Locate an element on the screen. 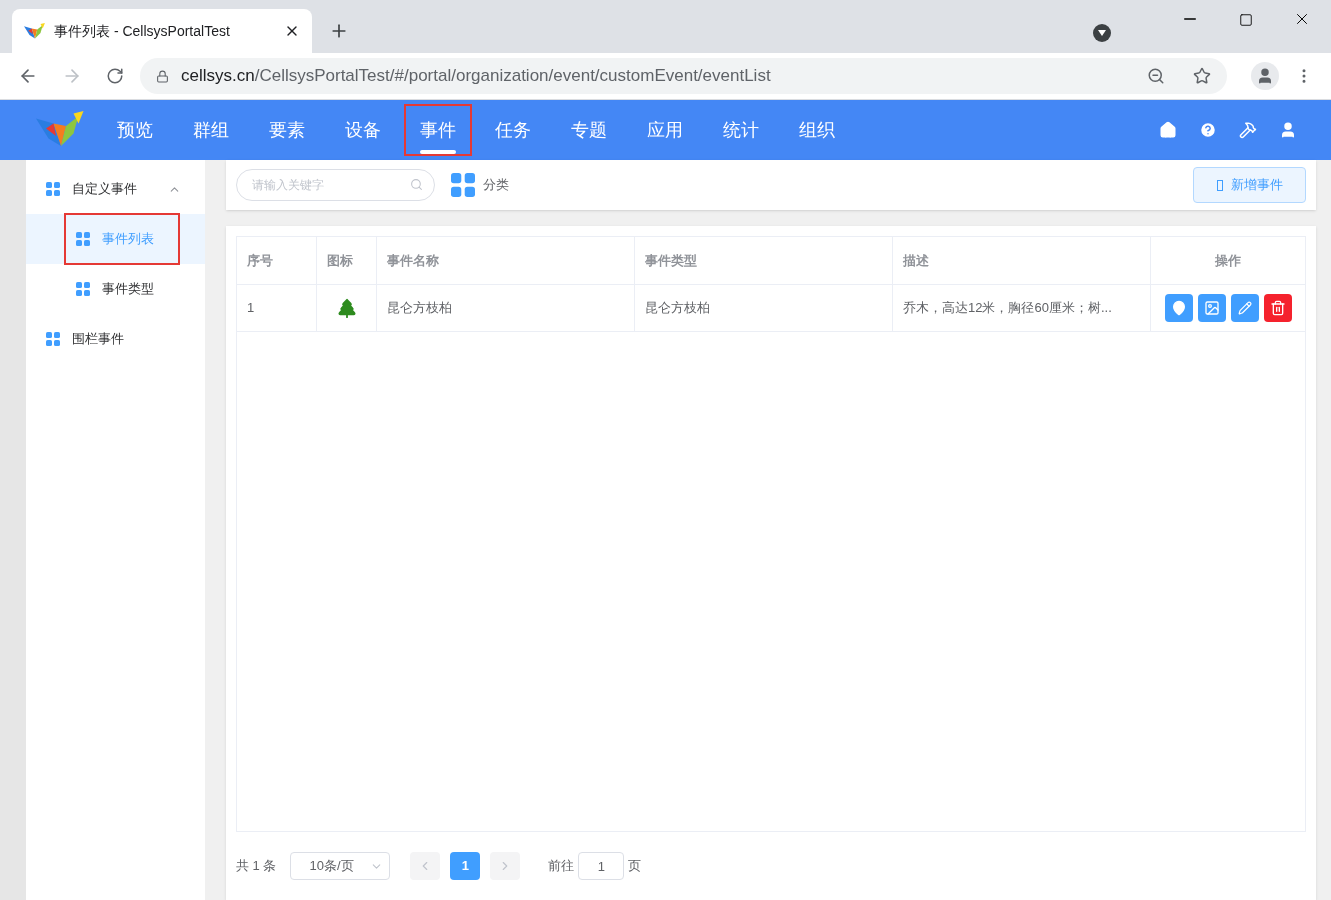  sidebar-item: 事件类型 is located at coordinates (115, 289).